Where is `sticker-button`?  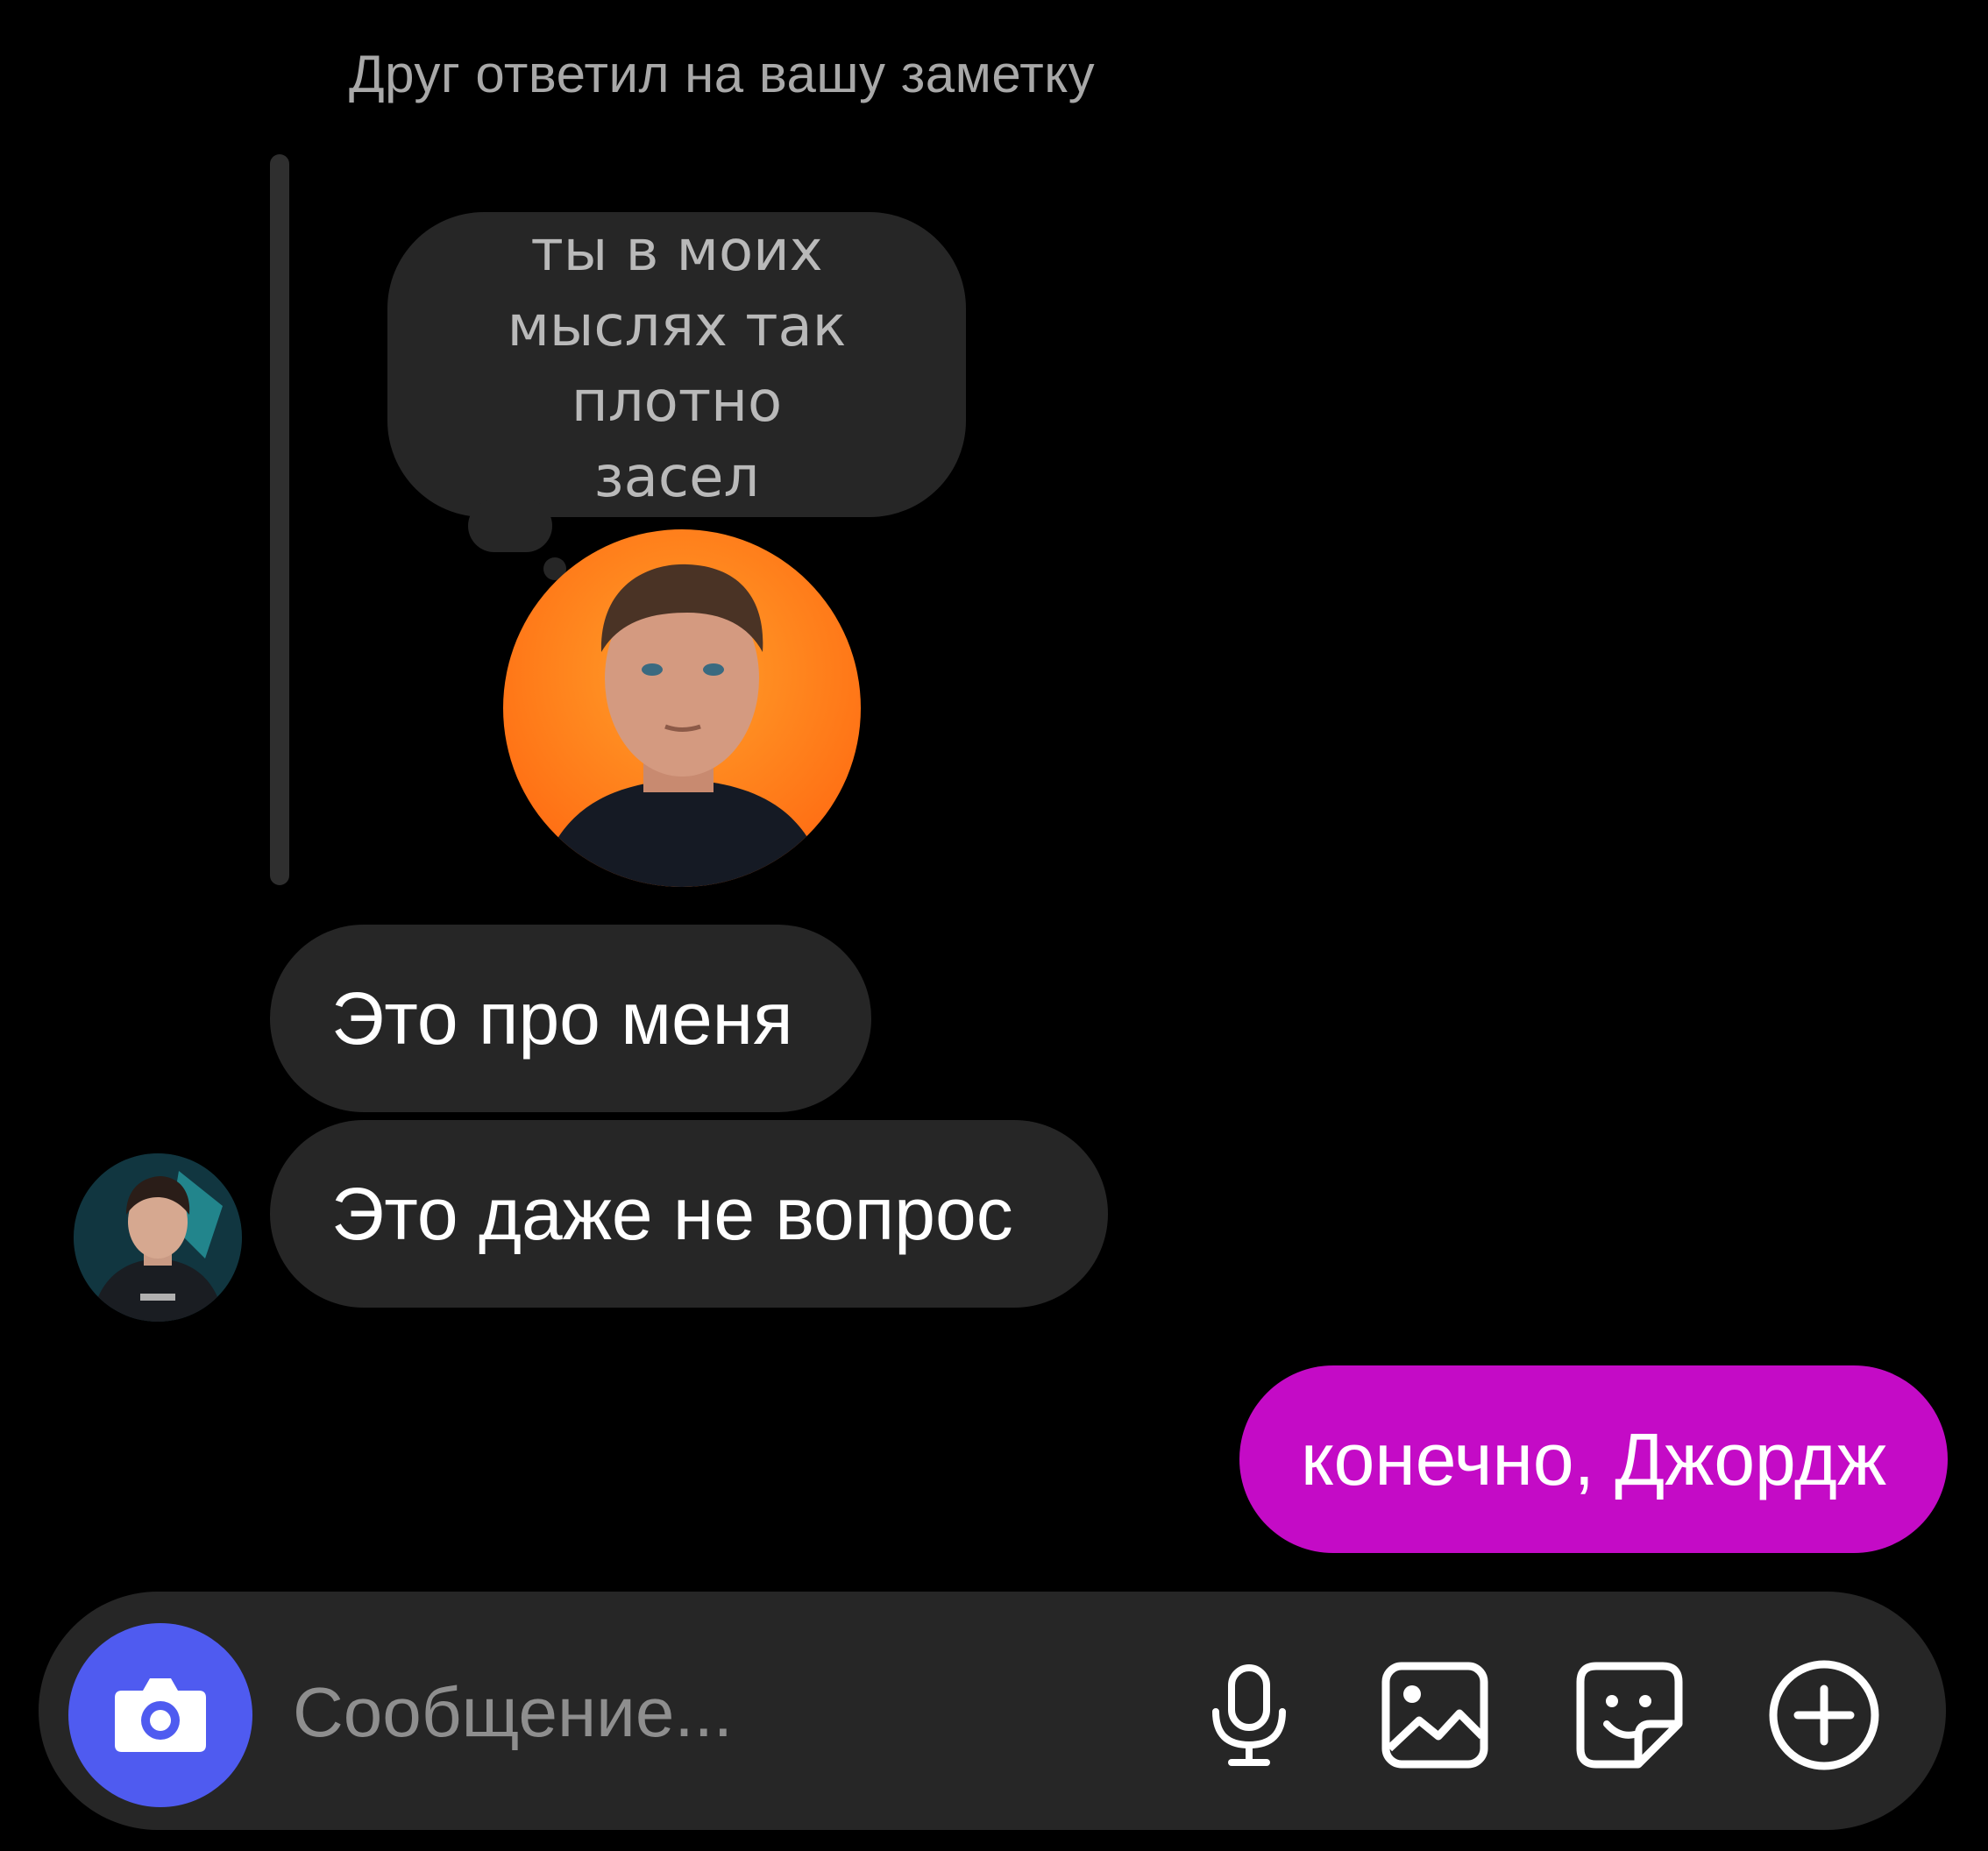 sticker-button is located at coordinates (1629, 1715).